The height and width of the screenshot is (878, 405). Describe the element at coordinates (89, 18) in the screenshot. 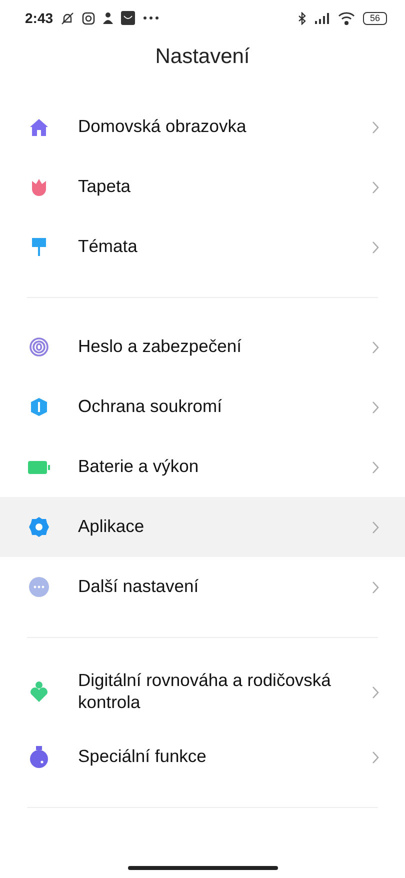

I see `camera-icon` at that location.